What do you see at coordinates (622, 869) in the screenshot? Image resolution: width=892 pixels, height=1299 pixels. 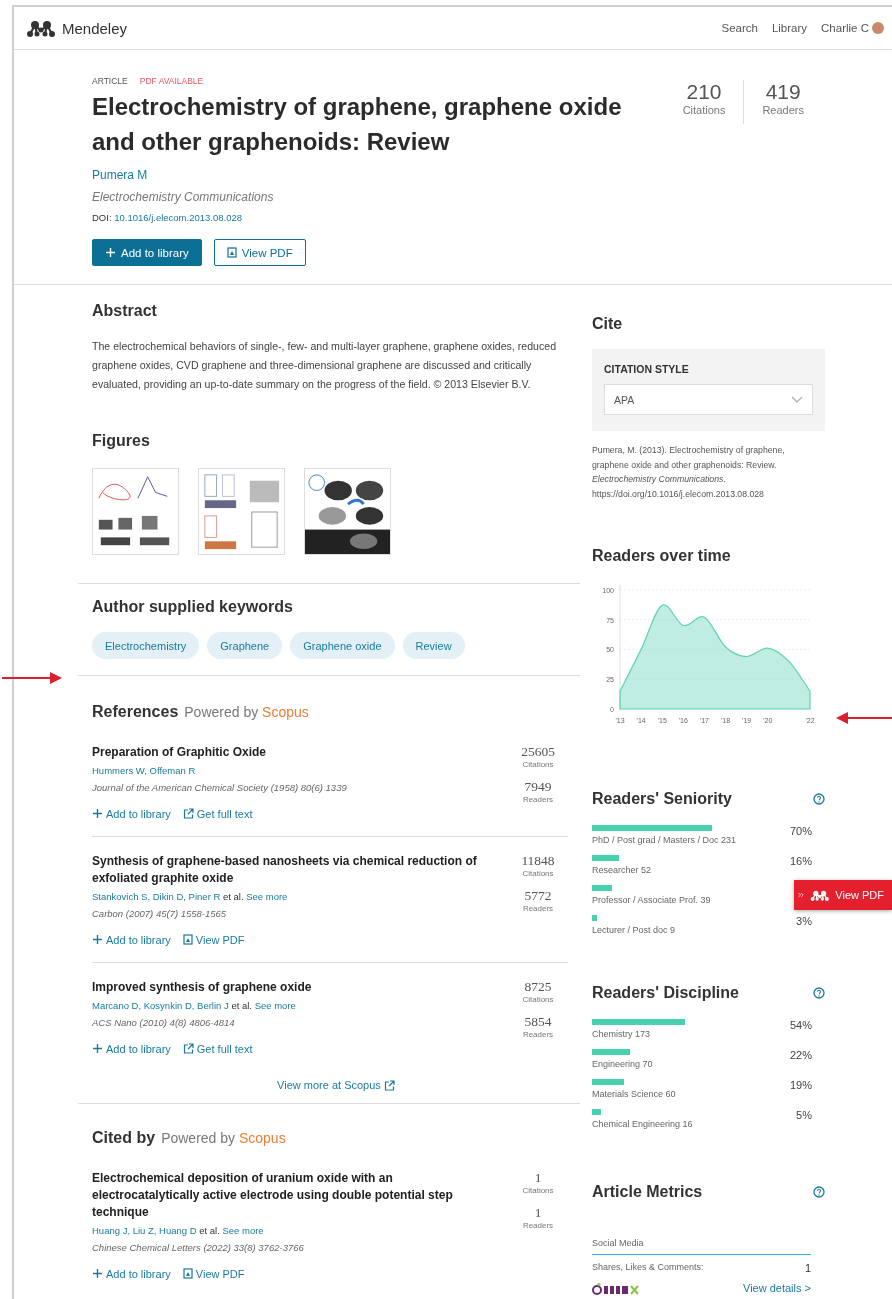 I see `bar-label: Researcher 52` at bounding box center [622, 869].